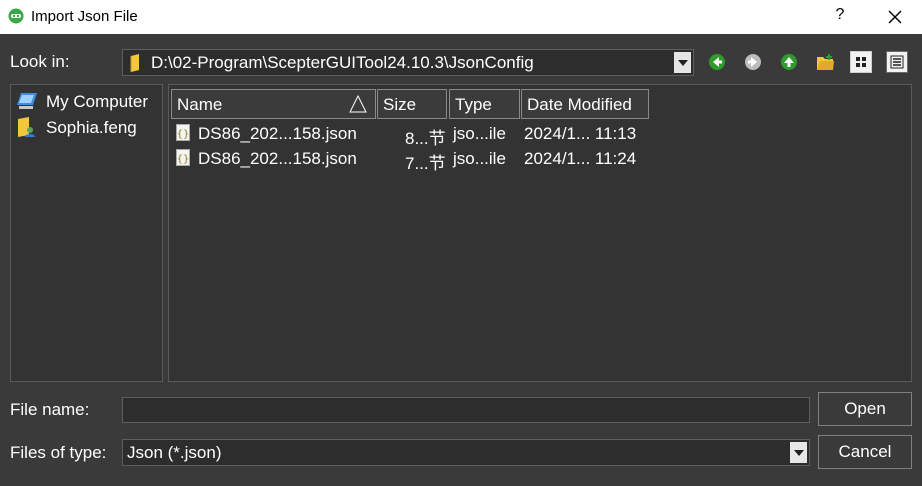 The width and height of the screenshot is (922, 486). Describe the element at coordinates (461, 17) in the screenshot. I see `title-bar: Import Json File ?` at that location.